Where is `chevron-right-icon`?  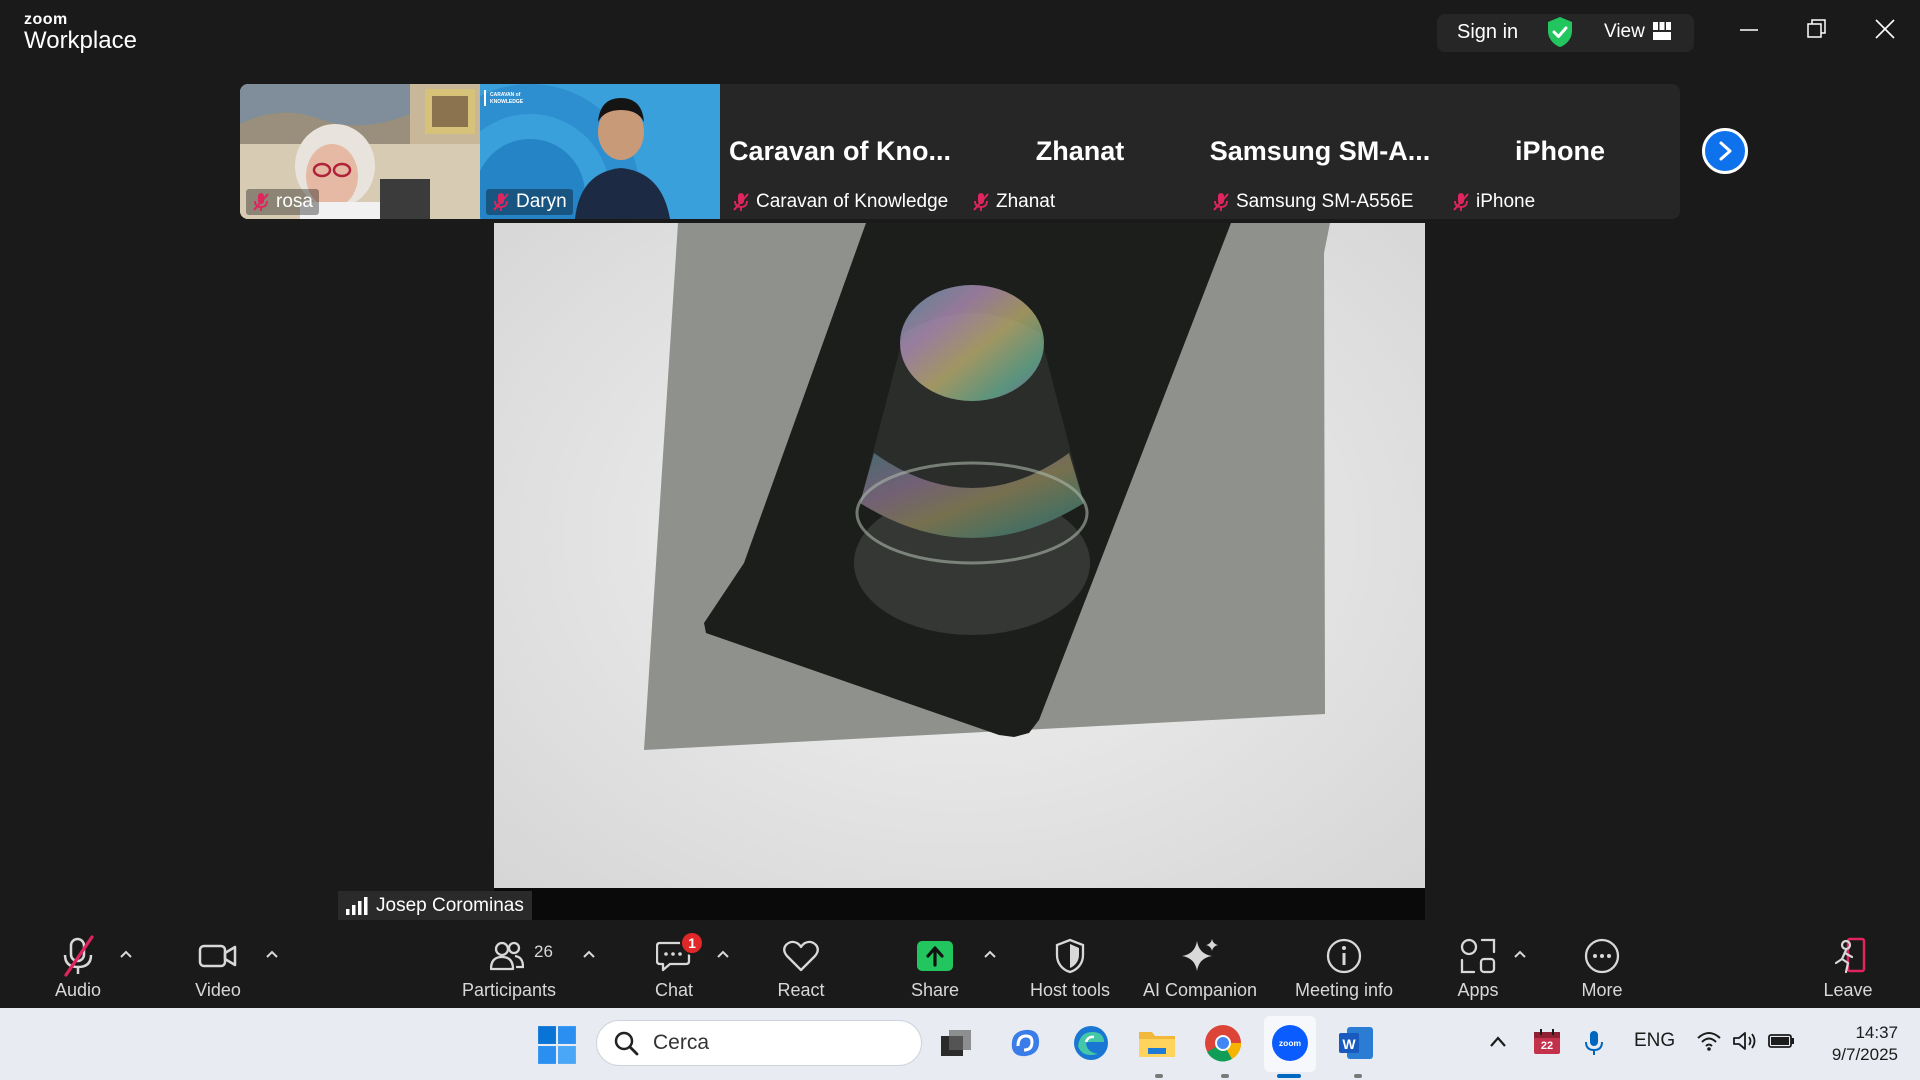 chevron-right-icon is located at coordinates (1725, 151).